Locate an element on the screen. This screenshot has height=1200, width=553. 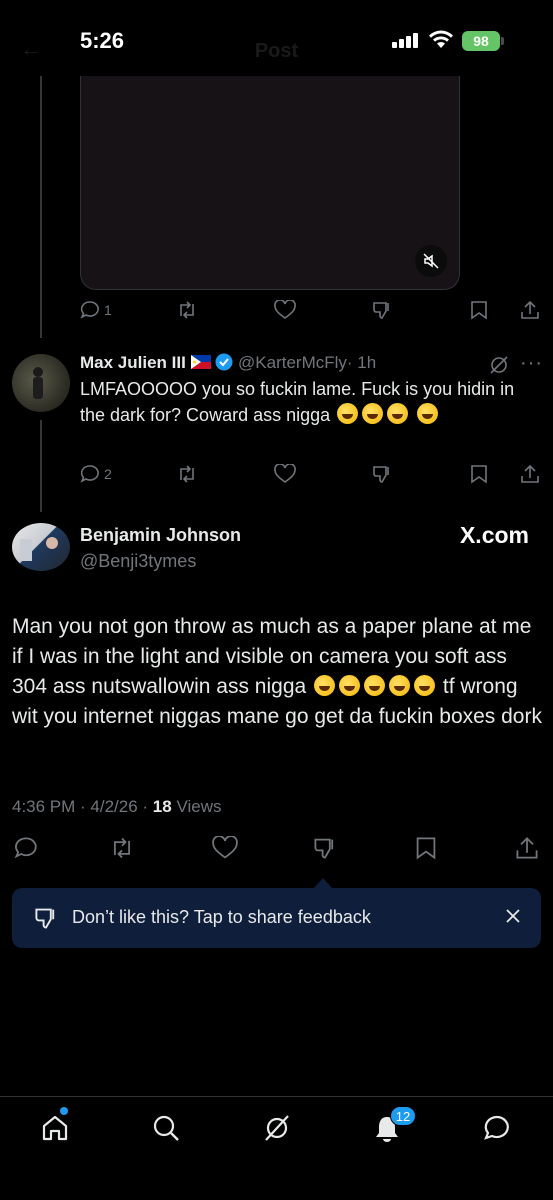
notification-badge: 12 is located at coordinates (403, 1116).